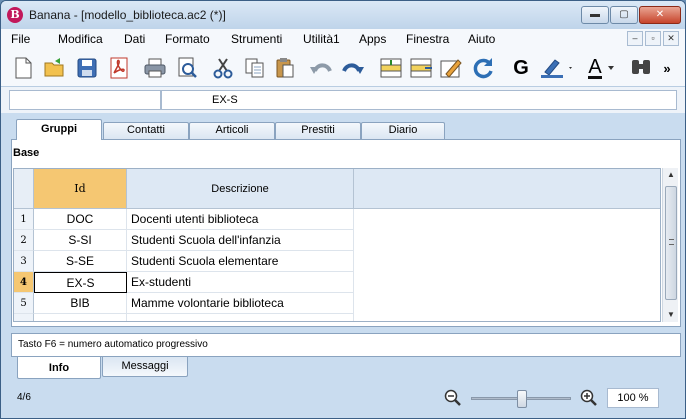 The image size is (686, 419). What do you see at coordinates (240, 240) in the screenshot?
I see `cell-descrizione: Studenti Scuola dell'infanzia` at bounding box center [240, 240].